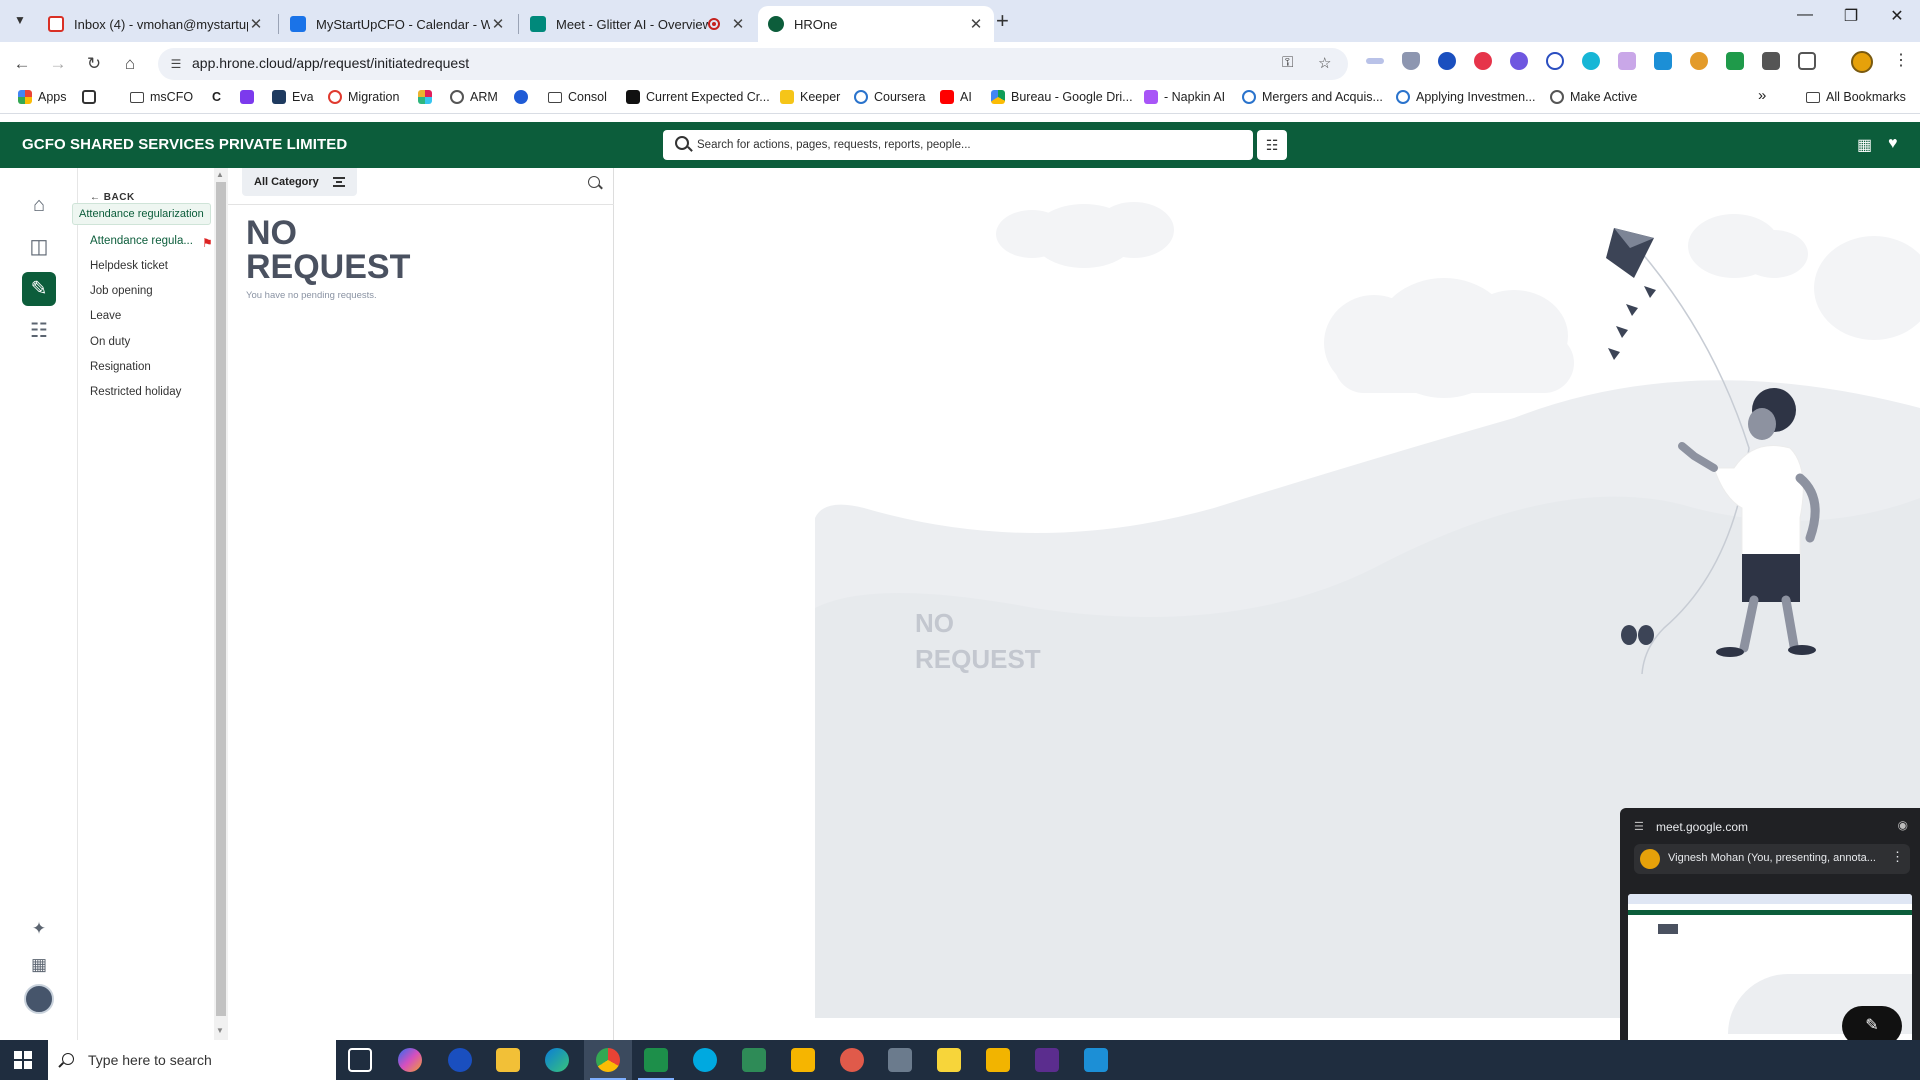  I want to click on request-nav-icon: ✎, so click(39, 289).